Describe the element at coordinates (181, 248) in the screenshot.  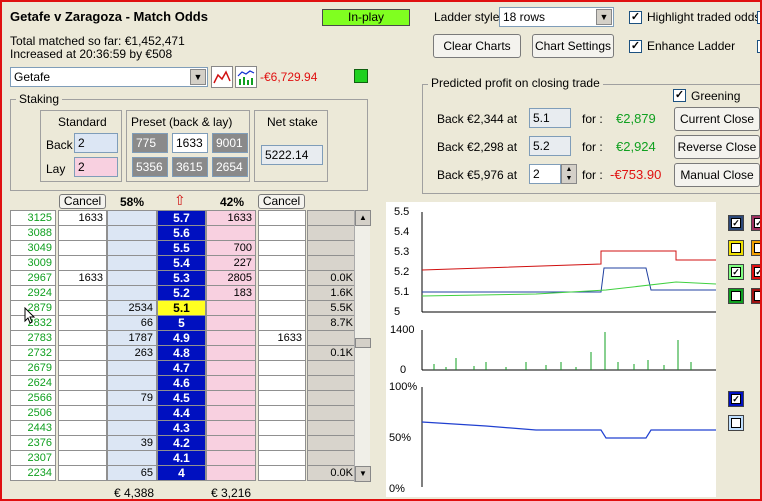
I see `ladder-price-cell: 5.5` at that location.